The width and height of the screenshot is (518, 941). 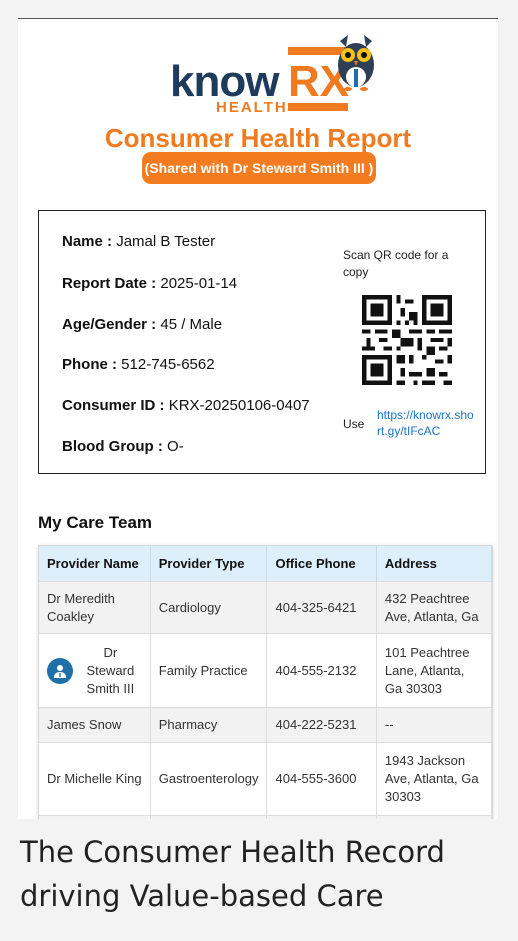 What do you see at coordinates (434, 779) in the screenshot?
I see `address-cell: 1943 Jackson Ave, Atlanta, Ga 30303` at bounding box center [434, 779].